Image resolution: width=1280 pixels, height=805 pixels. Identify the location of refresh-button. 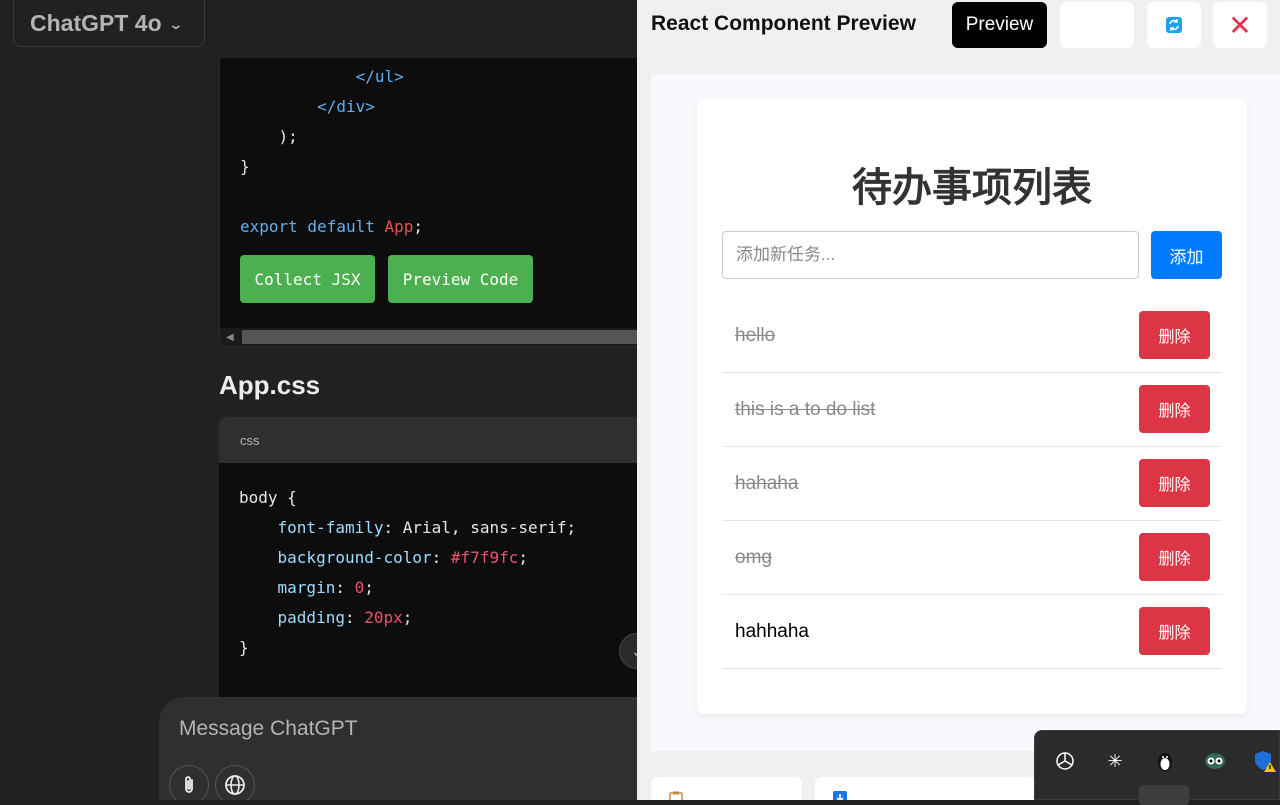
(1174, 25).